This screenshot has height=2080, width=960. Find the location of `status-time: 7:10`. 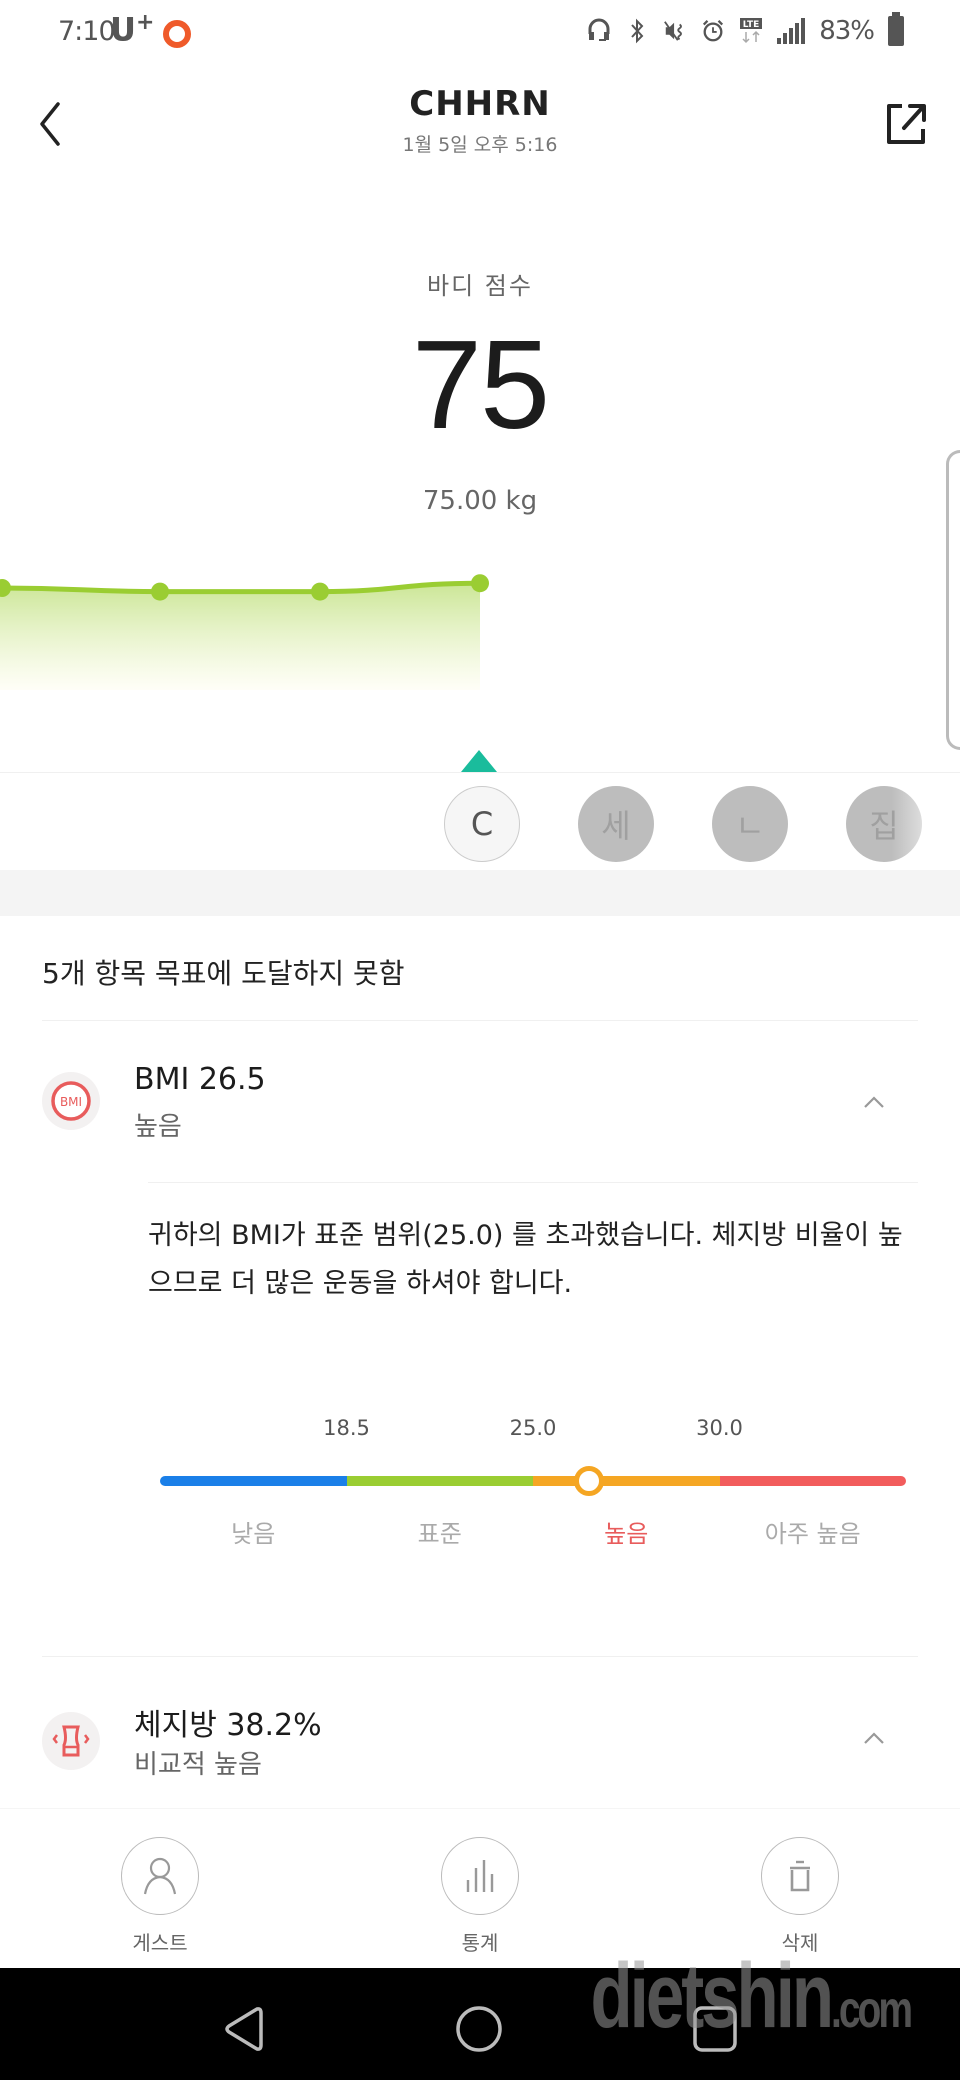

status-time: 7:10 is located at coordinates (87, 31).